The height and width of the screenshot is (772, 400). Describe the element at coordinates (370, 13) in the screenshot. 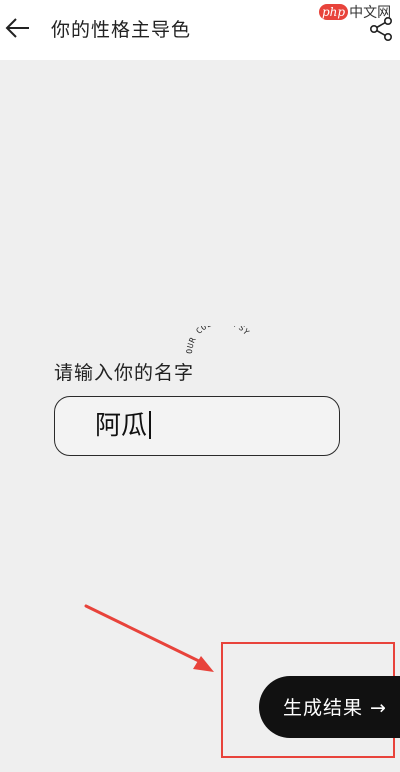

I see `watermark-text: 中文网` at that location.